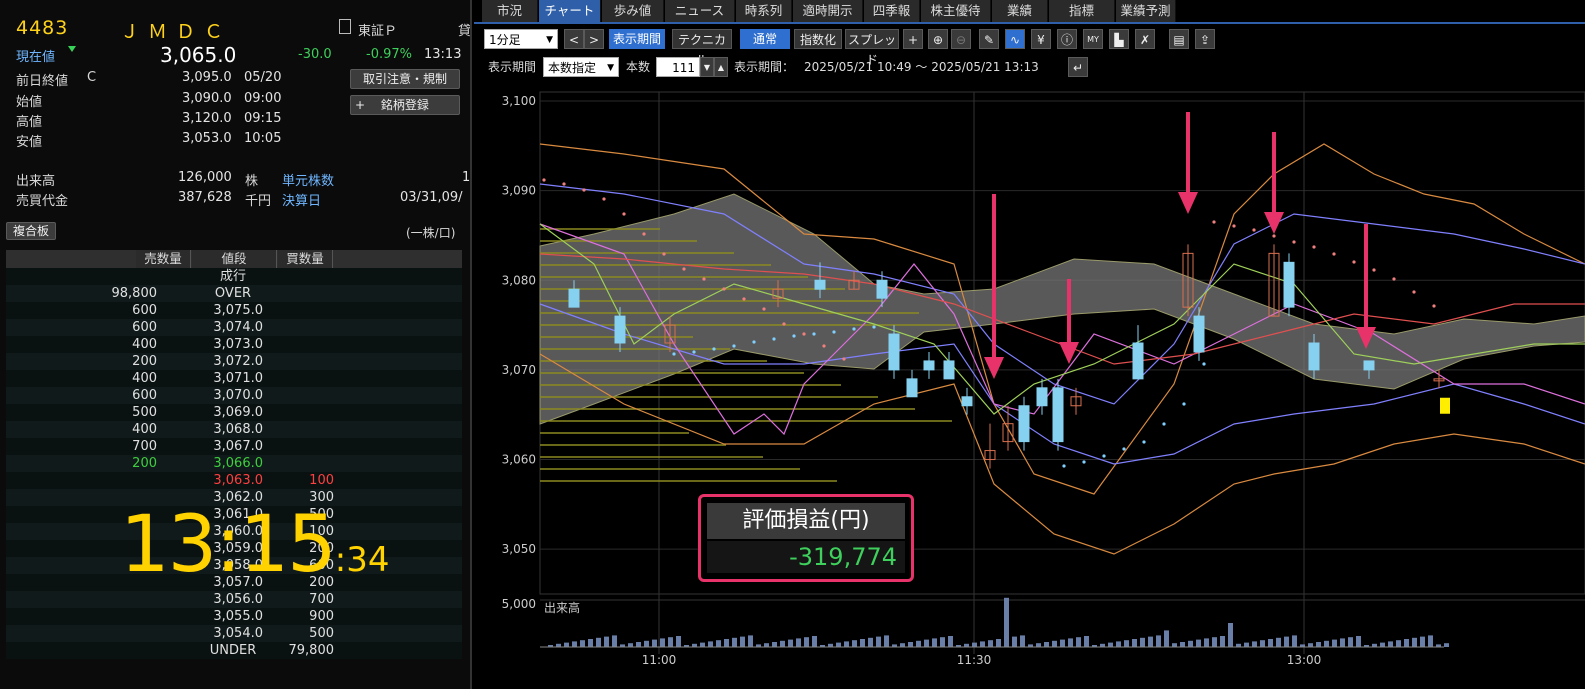 The height and width of the screenshot is (689, 1585). I want to click on y-tick-label: 3,070, so click(519, 370).